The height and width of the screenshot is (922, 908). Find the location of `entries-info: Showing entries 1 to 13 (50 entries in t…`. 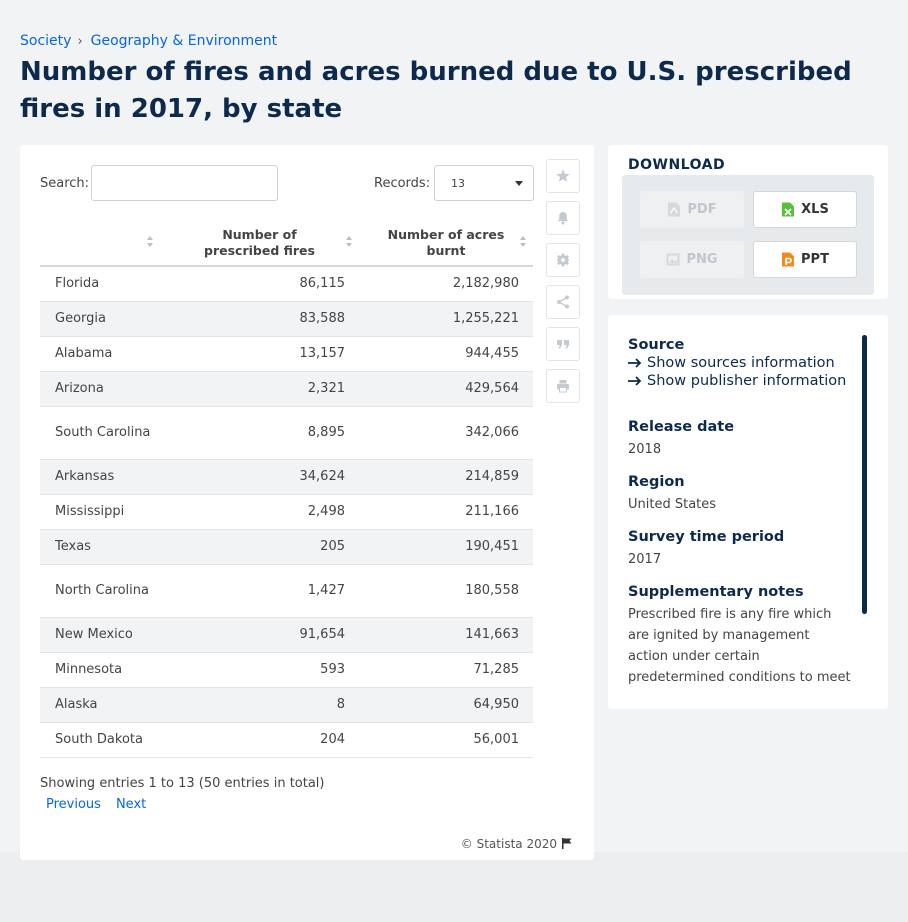

entries-info: Showing entries 1 to 13 (50 entries in t… is located at coordinates (182, 783).